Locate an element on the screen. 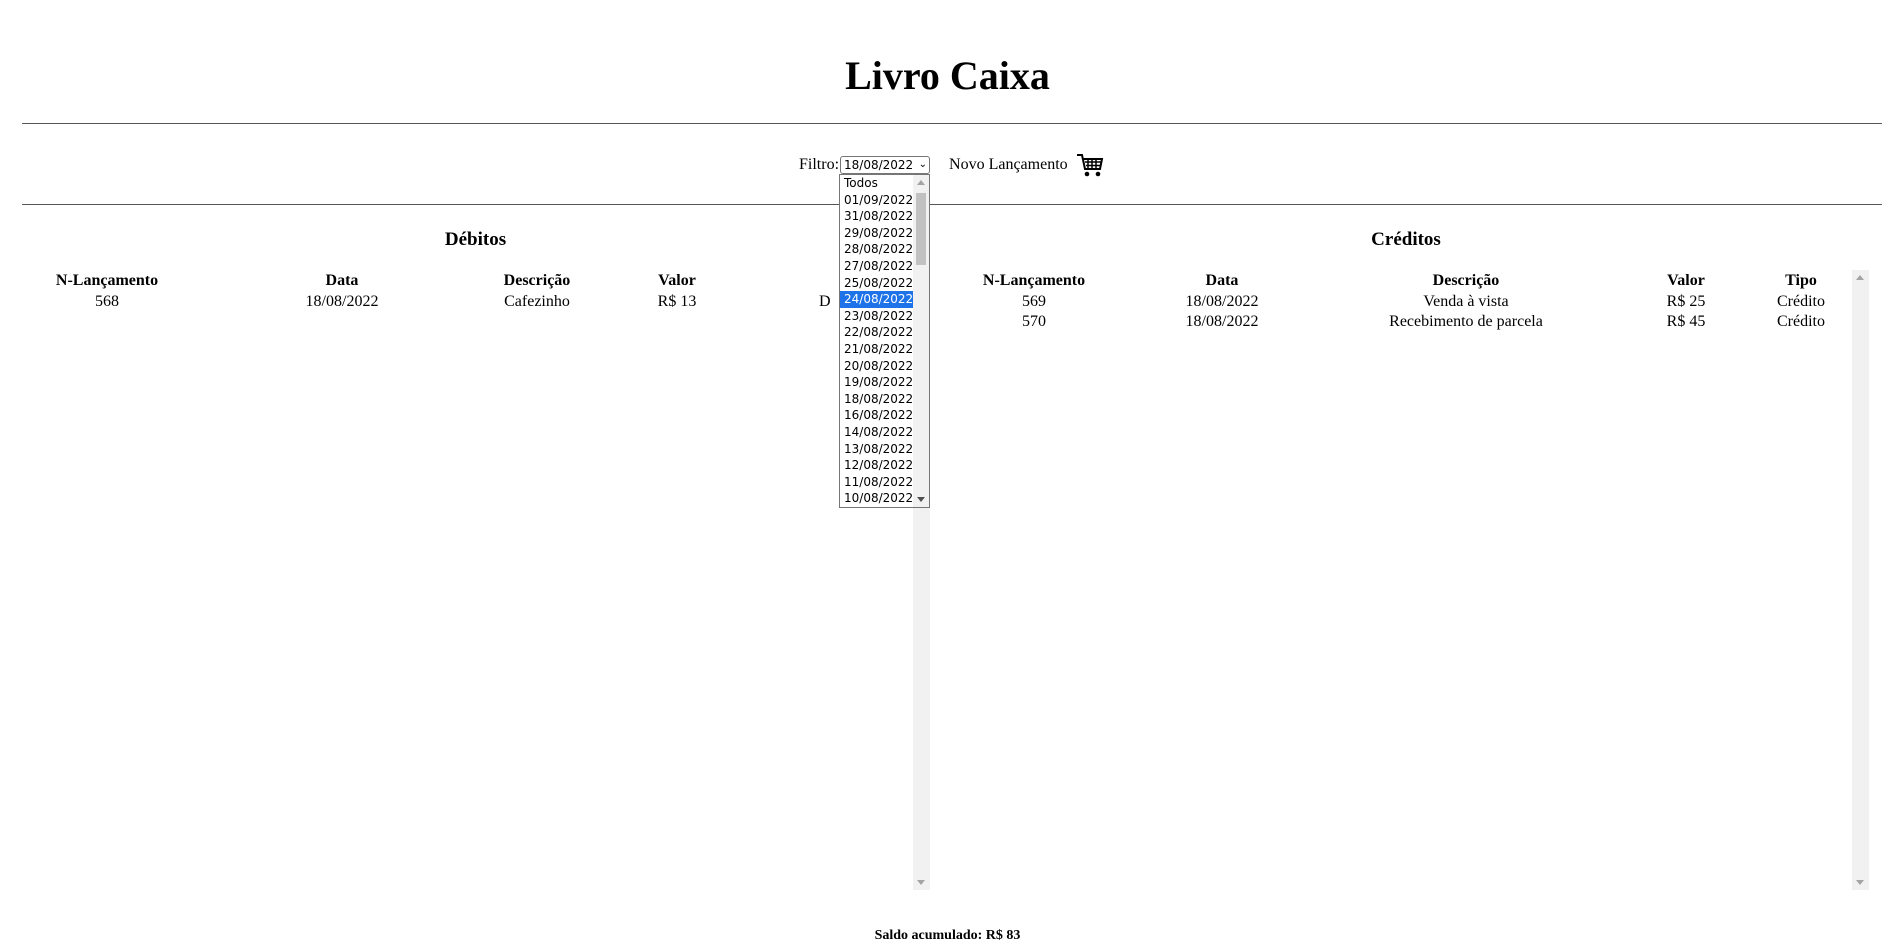 The image size is (1895, 947). table-row: 568 18/08/2022 Cafezinho R$ 13 D is located at coordinates (467, 302).